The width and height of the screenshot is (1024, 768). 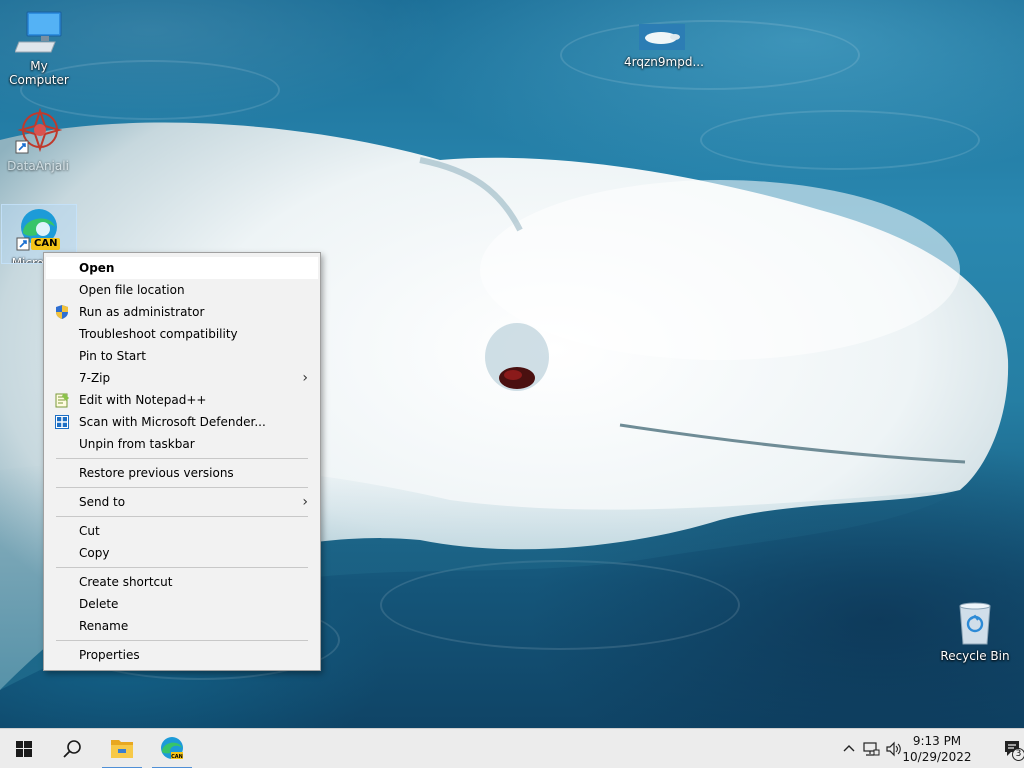 What do you see at coordinates (937, 741) in the screenshot?
I see `clock-time: 9:13 PM` at bounding box center [937, 741].